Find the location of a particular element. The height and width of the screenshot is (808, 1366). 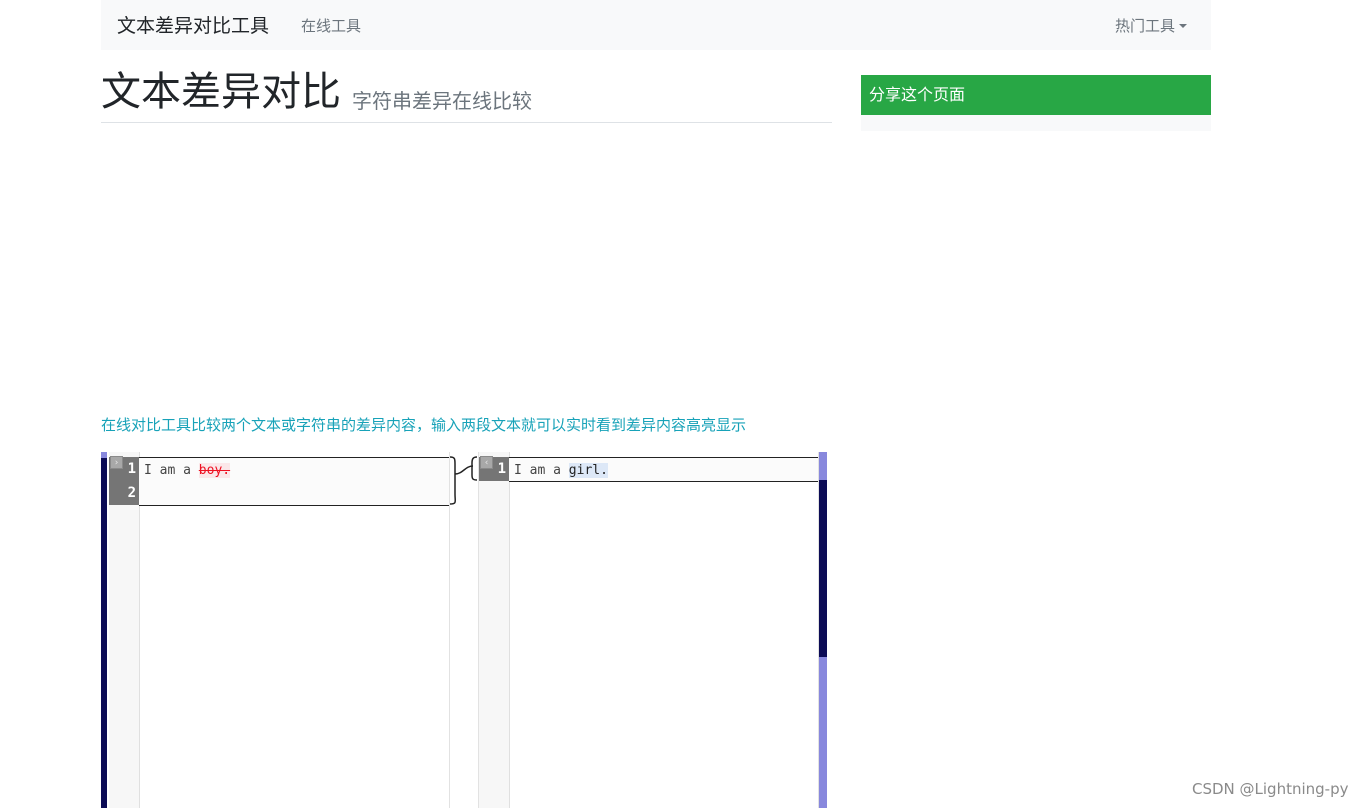

share-panel: 分享这个页面 is located at coordinates (1036, 103).